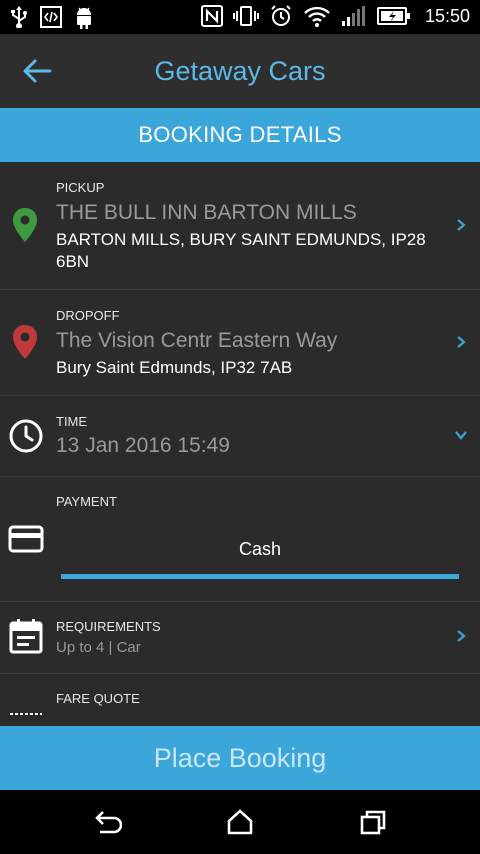  Describe the element at coordinates (353, 16) in the screenshot. I see `cell-signal-icon` at that location.